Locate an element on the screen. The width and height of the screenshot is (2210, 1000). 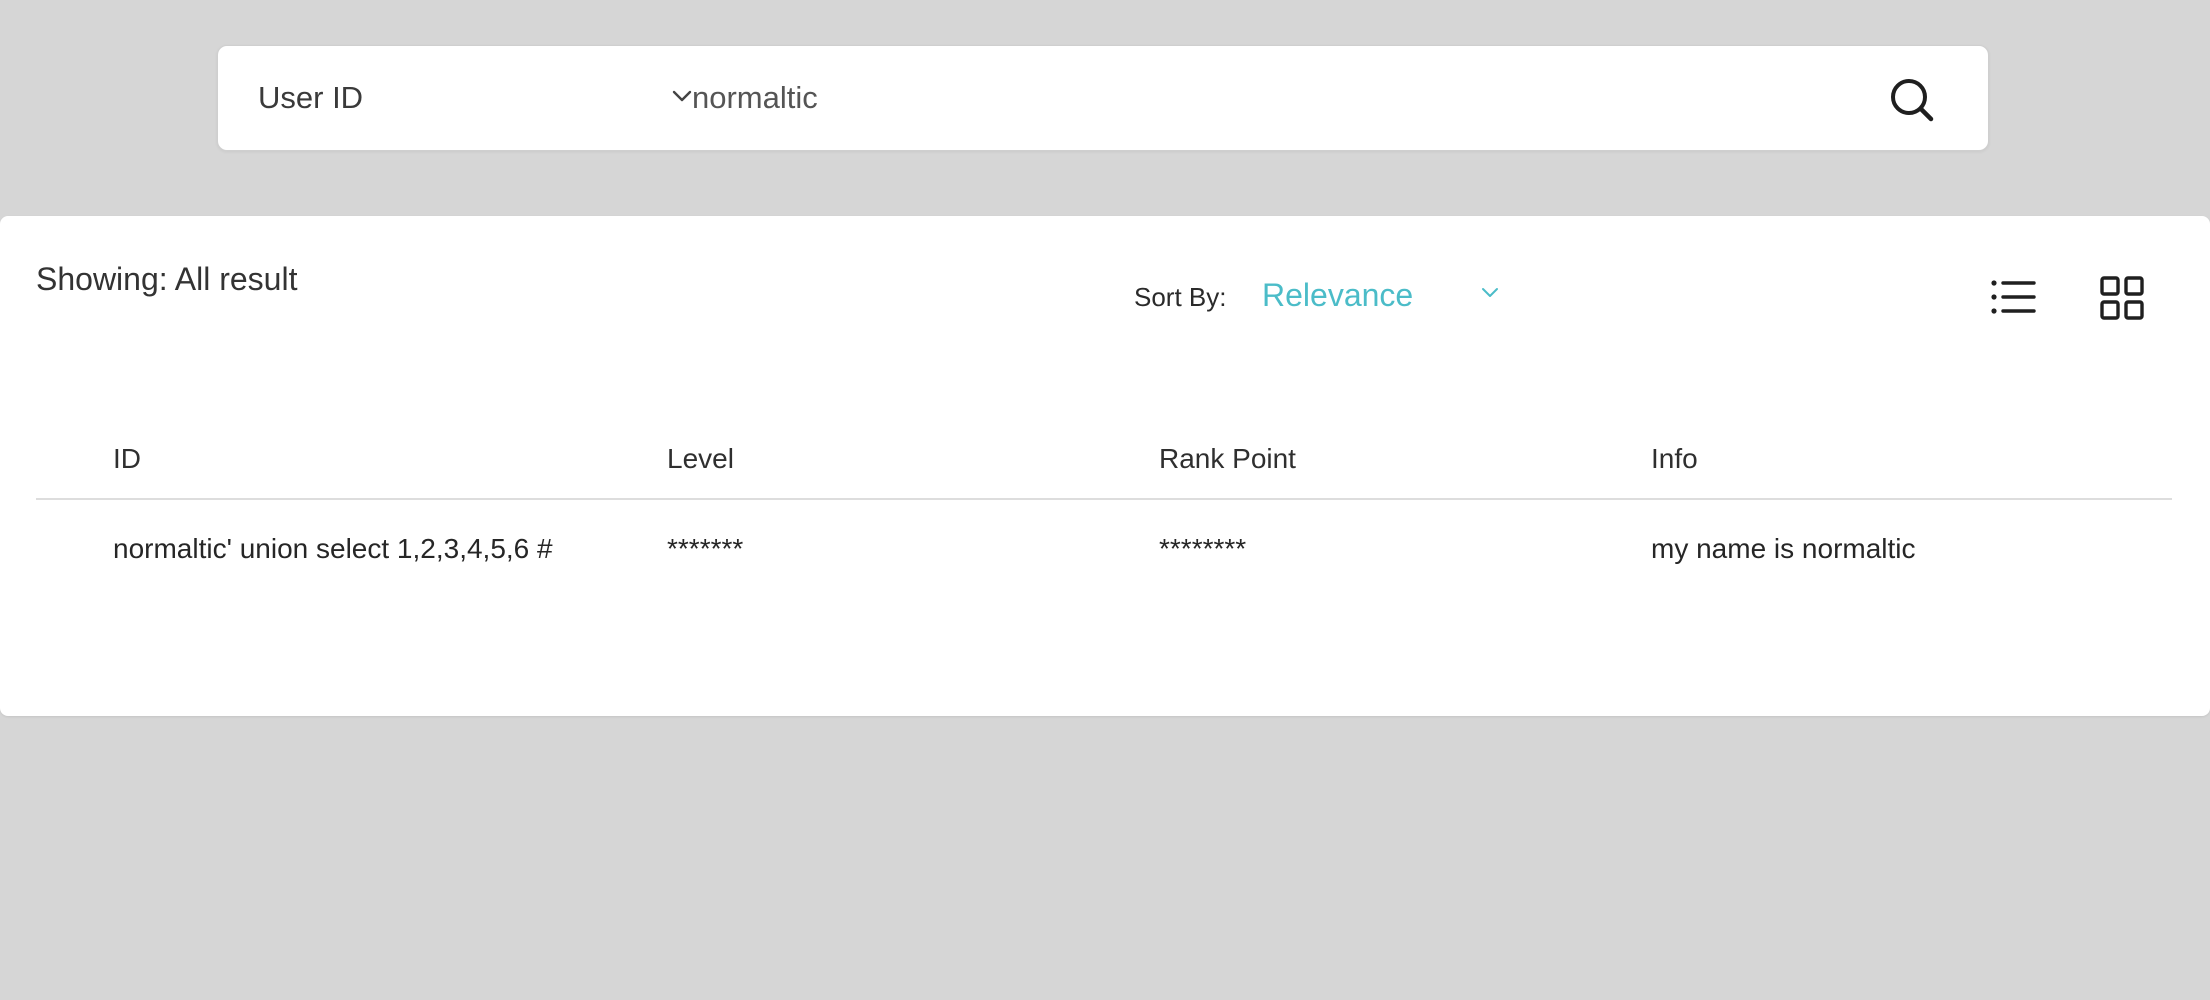
cell-level: ******* is located at coordinates (705, 548).